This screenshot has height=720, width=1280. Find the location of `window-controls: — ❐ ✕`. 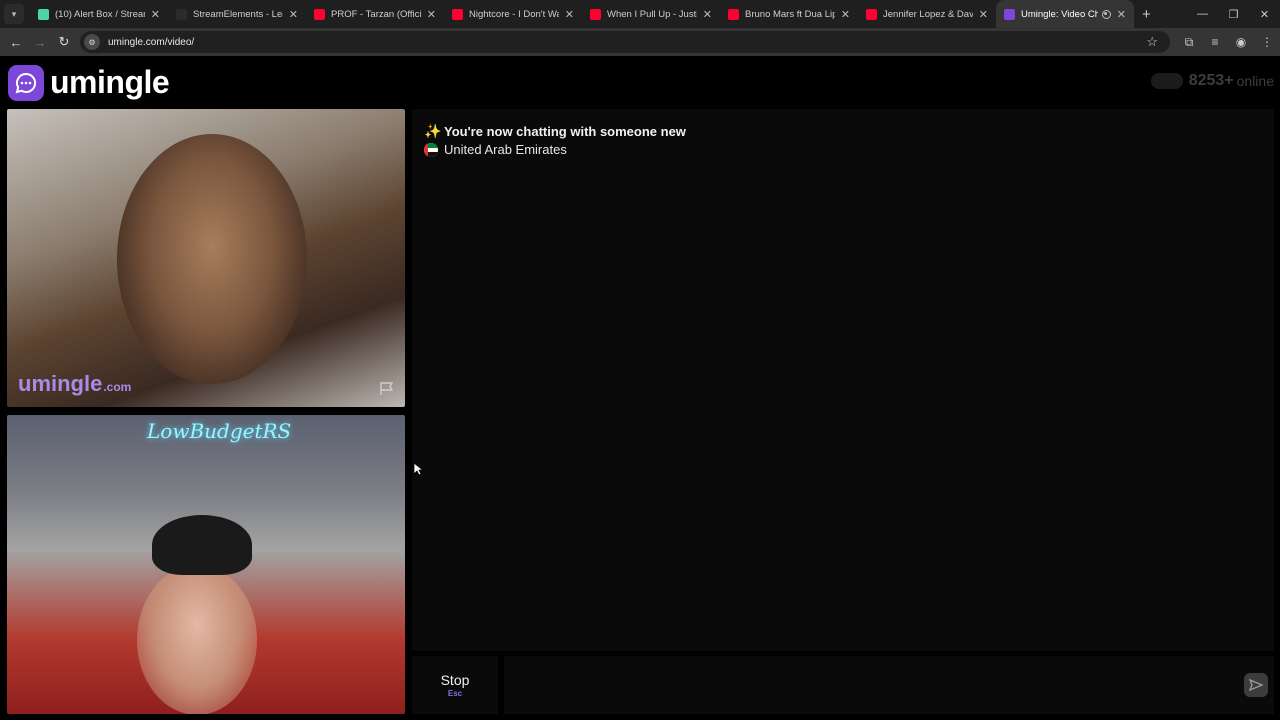

window-controls: — ❐ ✕ is located at coordinates (1233, 14).